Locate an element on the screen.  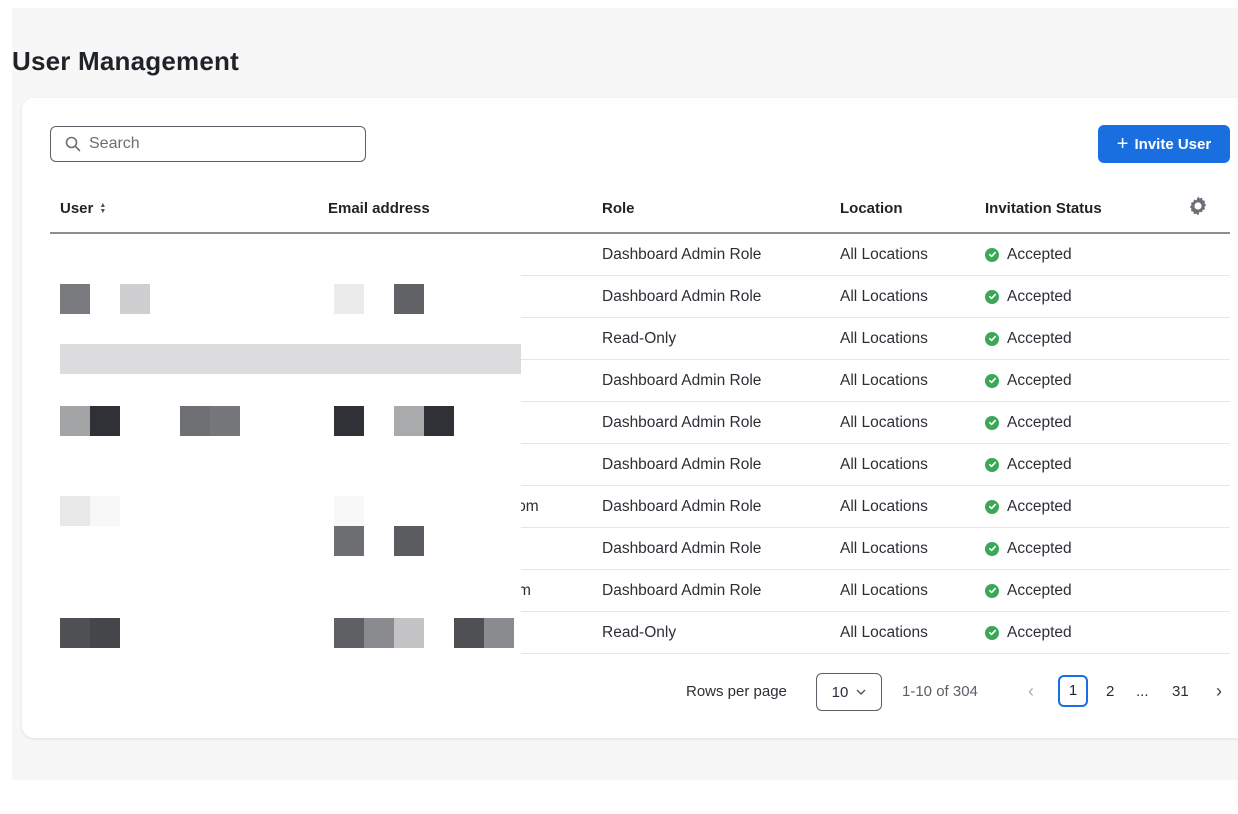
footer-strip is located at coordinates (619, 797).